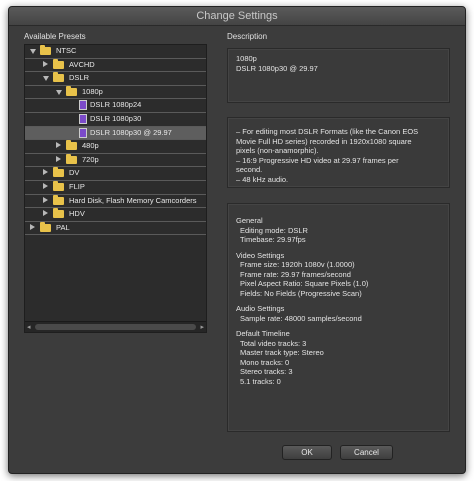 The height and width of the screenshot is (481, 474). I want to click on tree-item-label: DV, so click(74, 173).